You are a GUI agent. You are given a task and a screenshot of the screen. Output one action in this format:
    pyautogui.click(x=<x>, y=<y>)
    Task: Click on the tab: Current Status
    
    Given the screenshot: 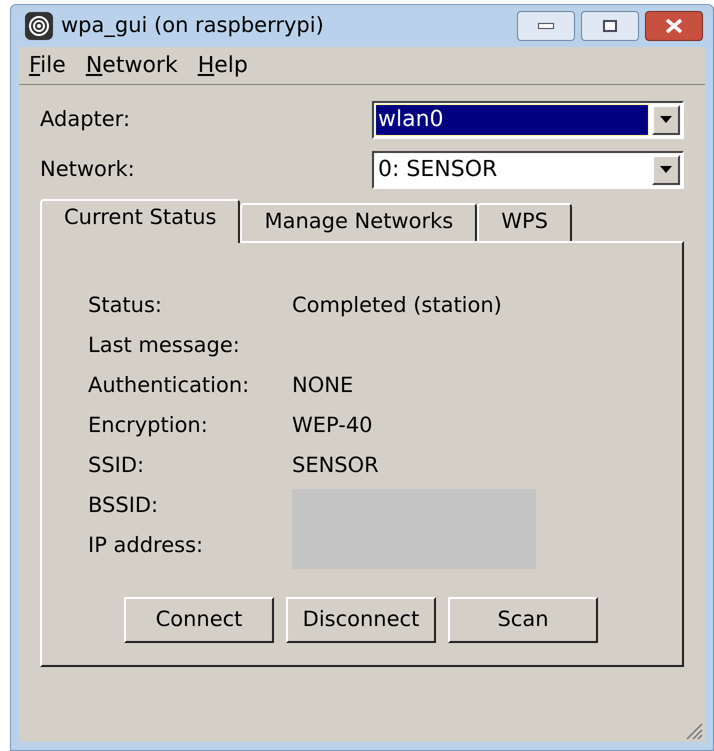 What is the action you would take?
    pyautogui.click(x=140, y=221)
    